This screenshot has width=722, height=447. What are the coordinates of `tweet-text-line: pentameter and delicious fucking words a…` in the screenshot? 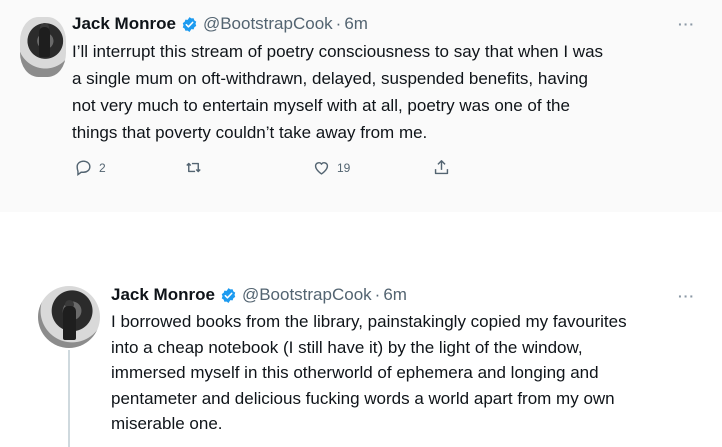 It's located at (363, 398).